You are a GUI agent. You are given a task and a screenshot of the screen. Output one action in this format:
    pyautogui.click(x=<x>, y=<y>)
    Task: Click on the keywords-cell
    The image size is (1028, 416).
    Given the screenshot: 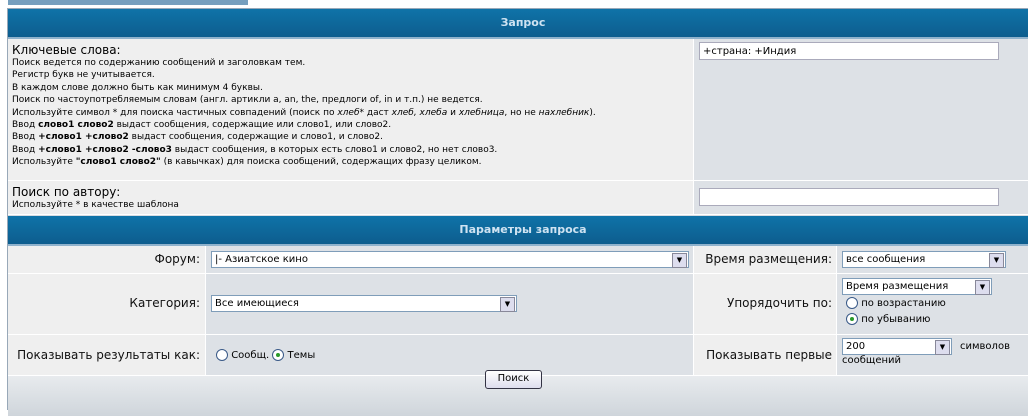 What is the action you would take?
    pyautogui.click(x=861, y=110)
    